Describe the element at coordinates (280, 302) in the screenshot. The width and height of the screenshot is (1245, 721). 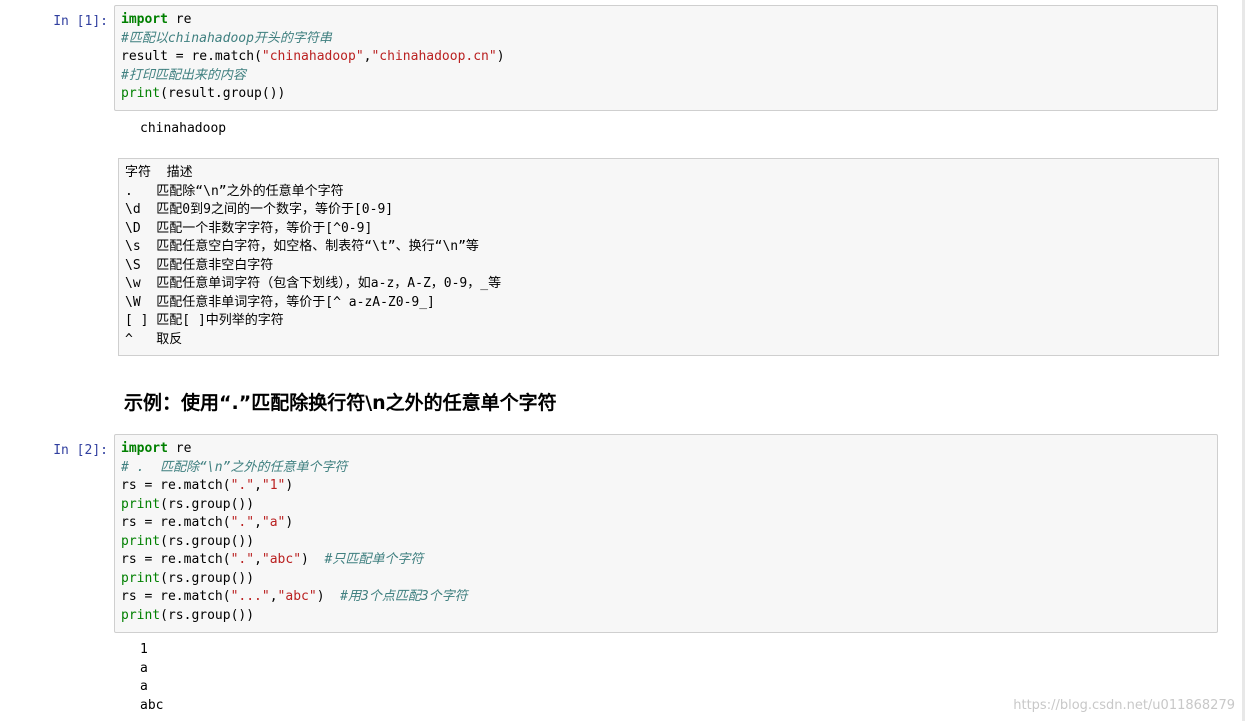
I see `table-row: \W 匹配任意非单词字符，等价于[^ a-zA-Z0-9_]` at that location.